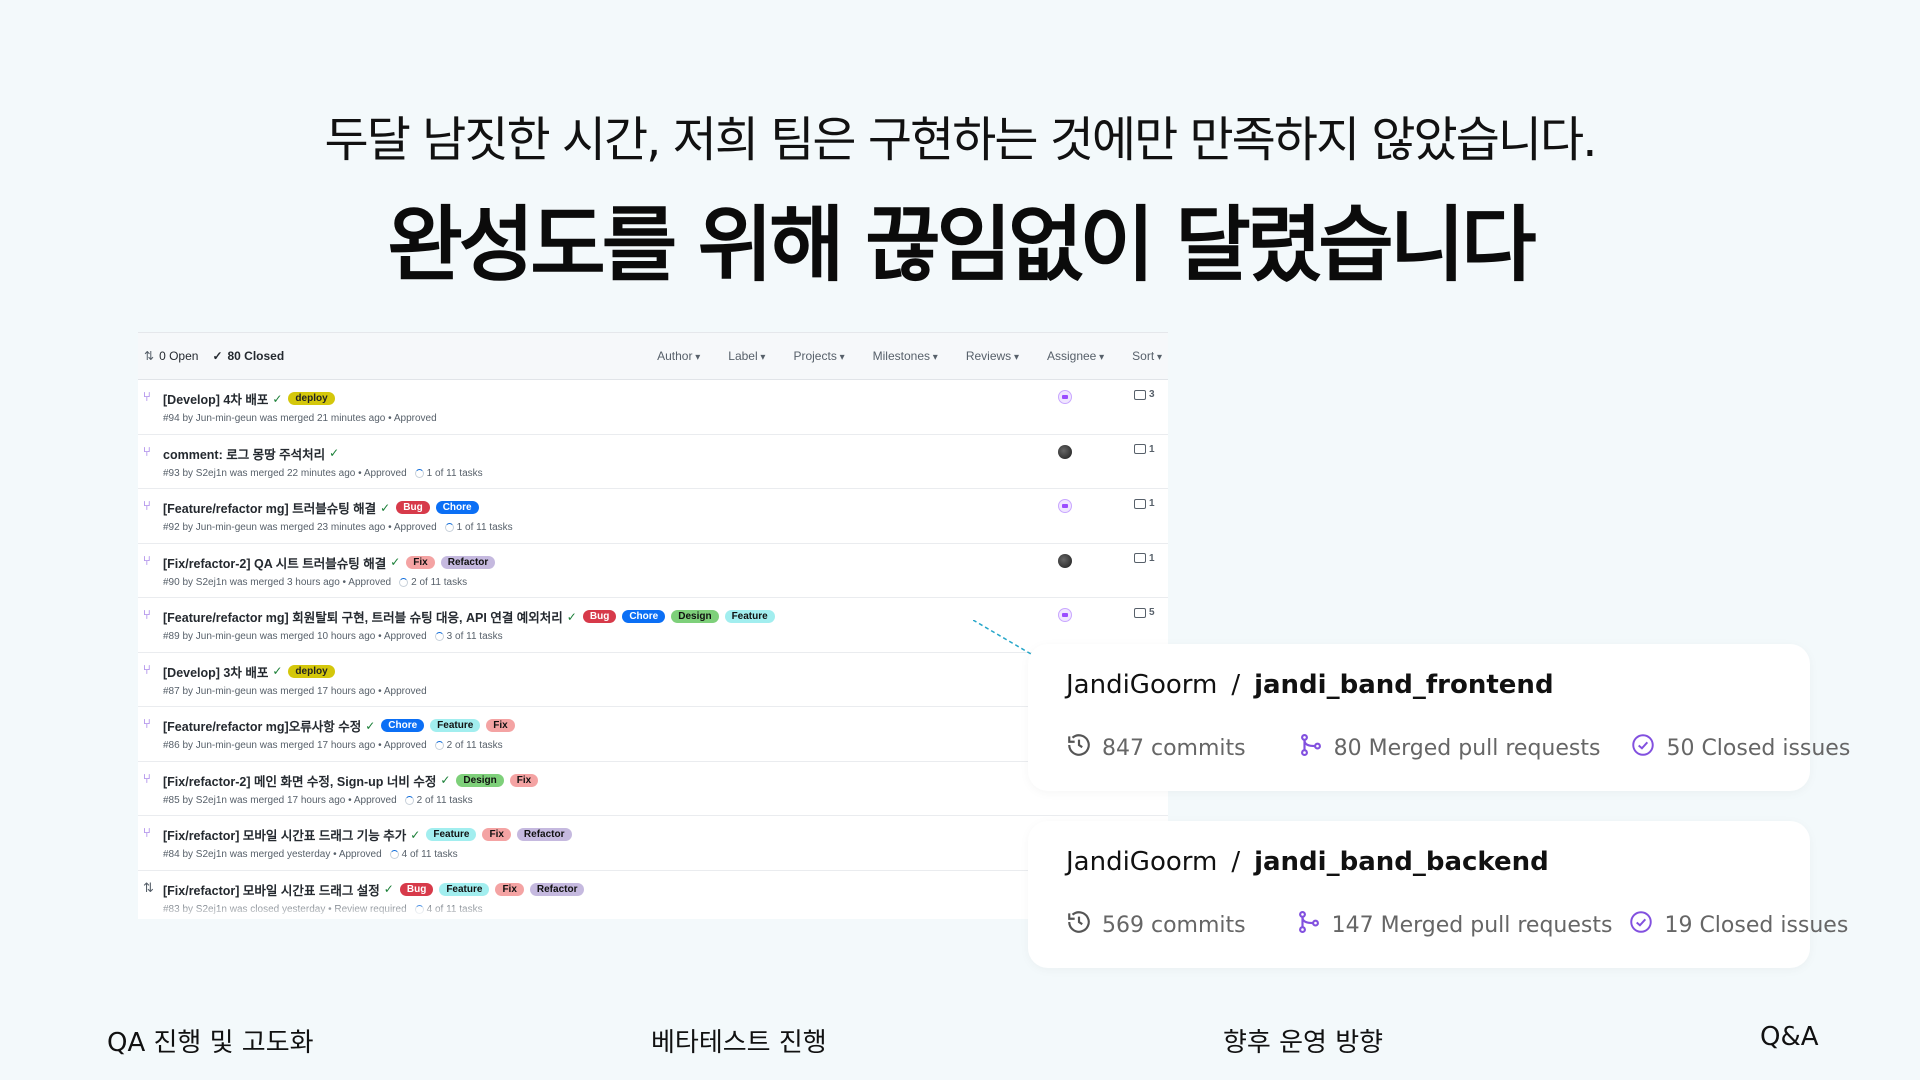  I want to click on filter-sort: Sort, so click(1147, 356).